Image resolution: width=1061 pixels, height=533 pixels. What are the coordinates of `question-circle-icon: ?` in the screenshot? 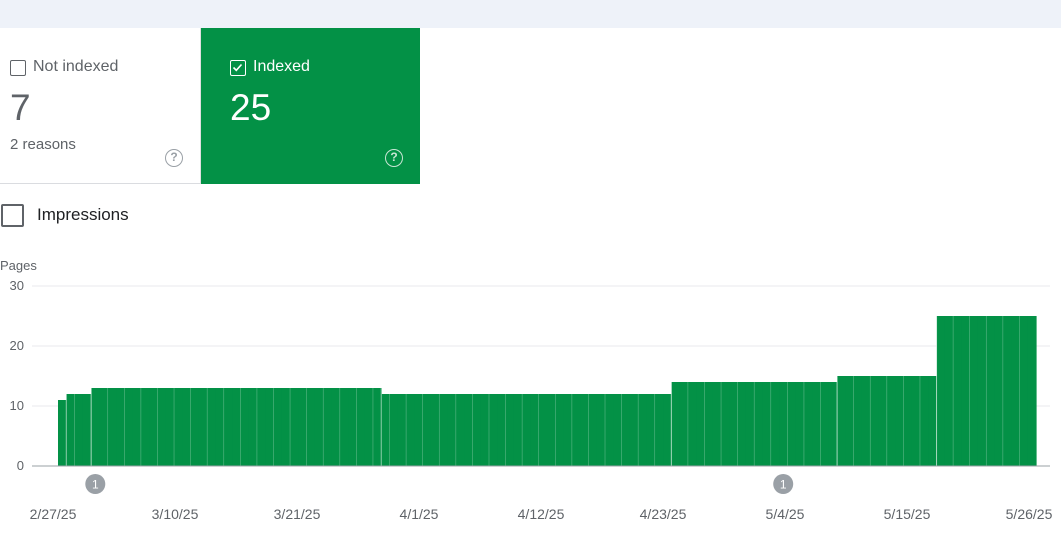 It's located at (174, 158).